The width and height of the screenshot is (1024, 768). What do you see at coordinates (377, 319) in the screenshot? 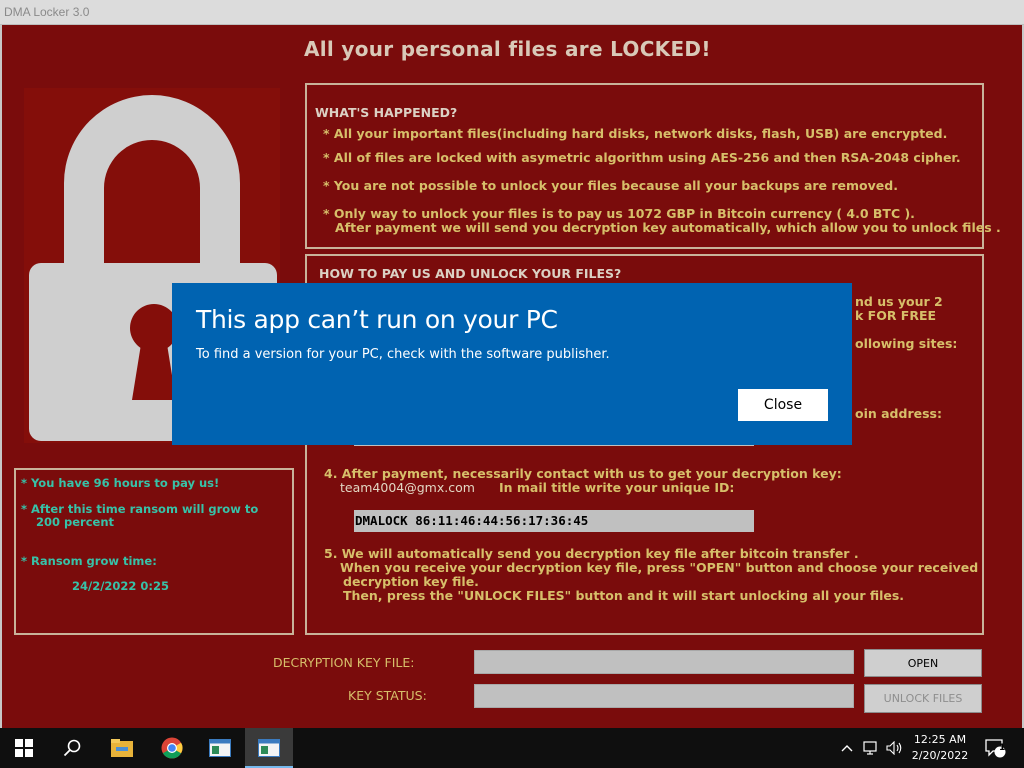
I see `dialog-title: This app can’t run on your PC` at bounding box center [377, 319].